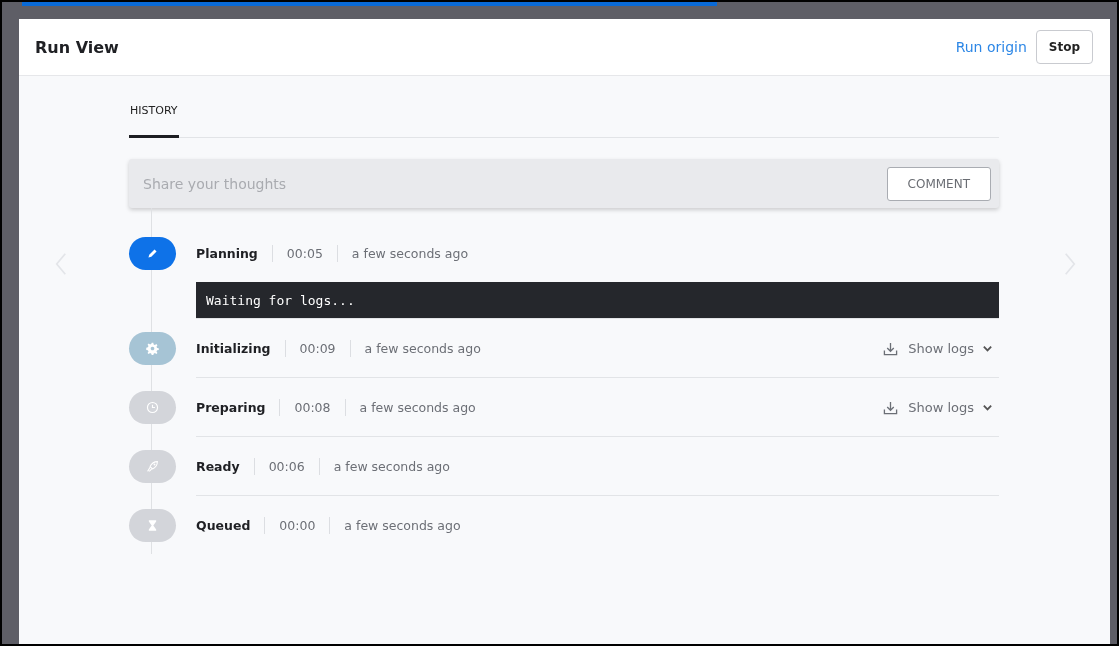 The image size is (1119, 646). I want to click on gear-icon, so click(152, 348).